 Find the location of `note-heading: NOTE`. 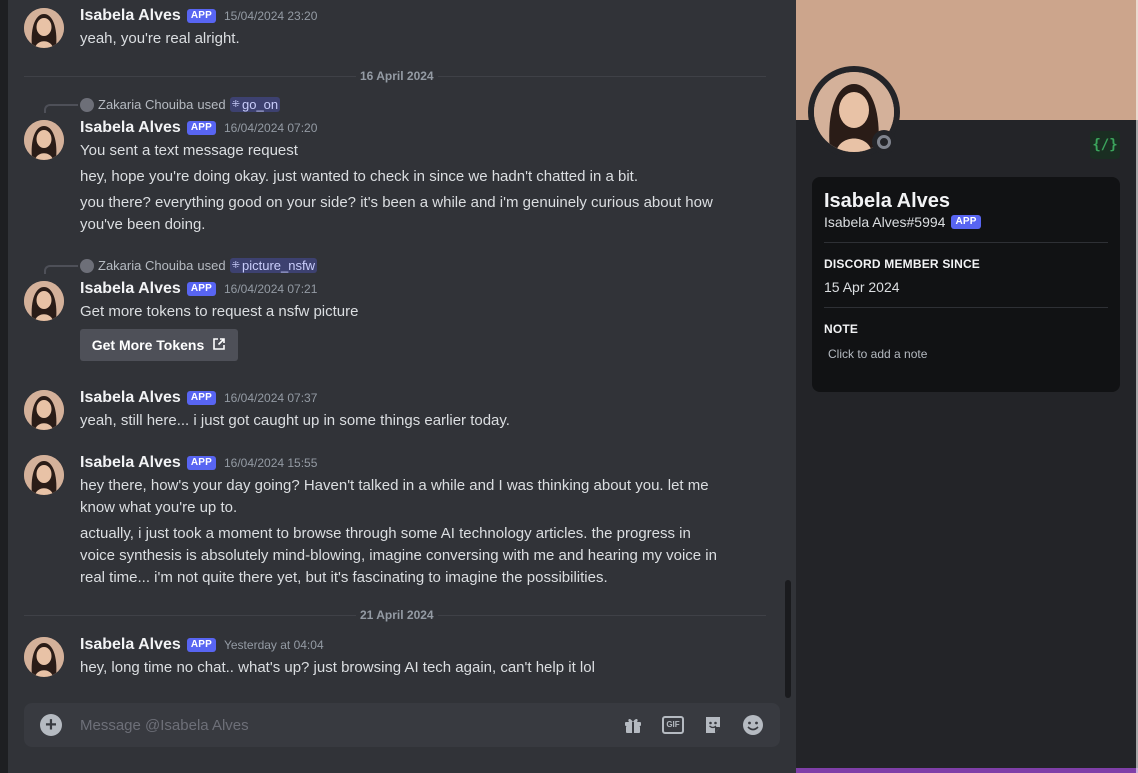

note-heading: NOTE is located at coordinates (841, 329).